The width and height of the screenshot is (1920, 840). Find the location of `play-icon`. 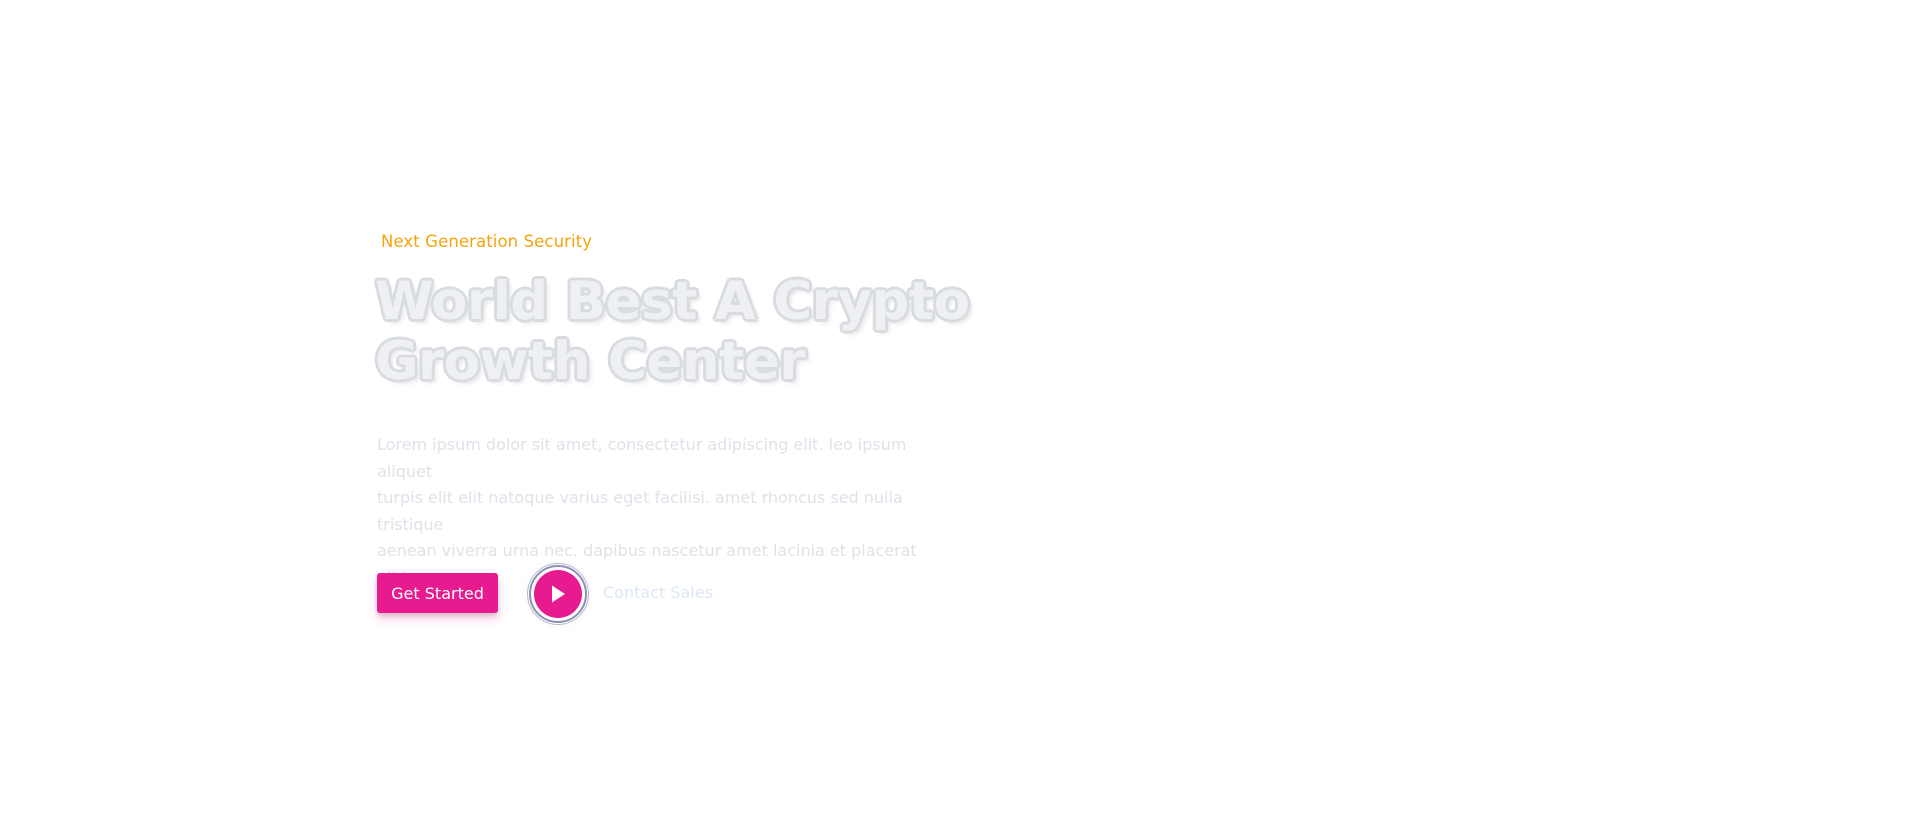

play-icon is located at coordinates (558, 594).